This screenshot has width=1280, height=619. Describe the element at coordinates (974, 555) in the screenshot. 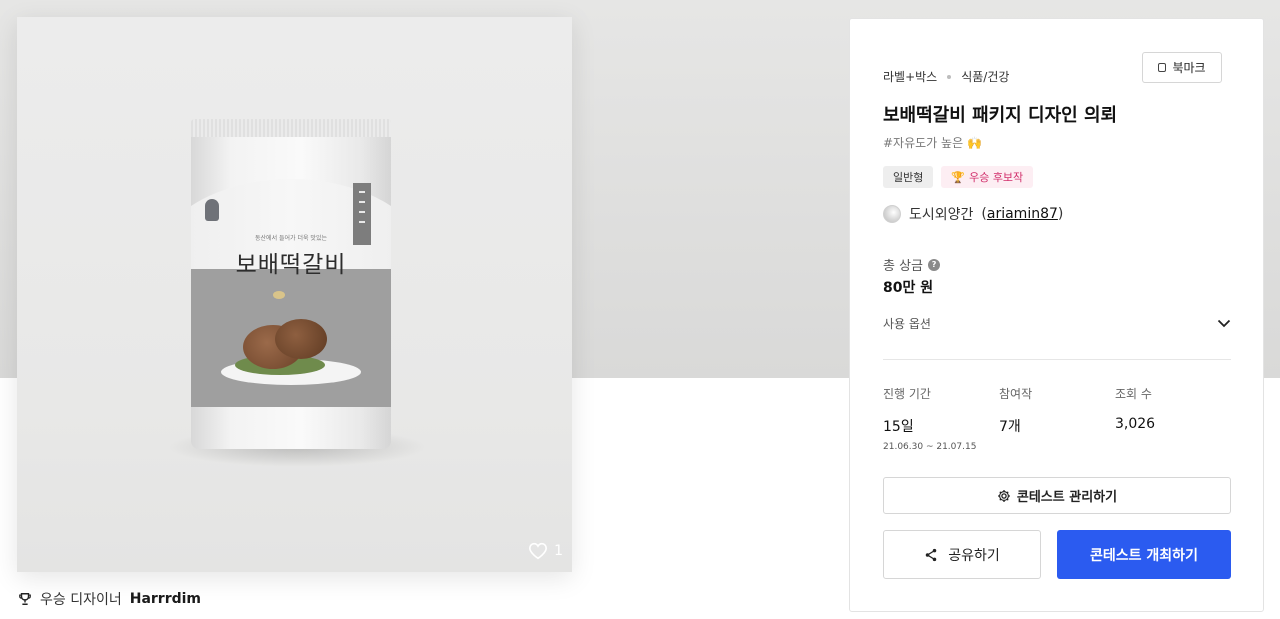

I see `share-label: 공유하기` at that location.